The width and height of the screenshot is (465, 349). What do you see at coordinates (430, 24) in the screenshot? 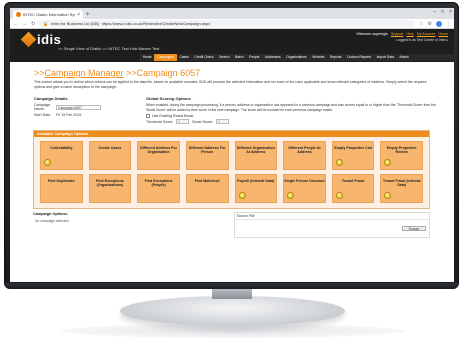
I see `extension-icon: ⚙` at bounding box center [430, 24].